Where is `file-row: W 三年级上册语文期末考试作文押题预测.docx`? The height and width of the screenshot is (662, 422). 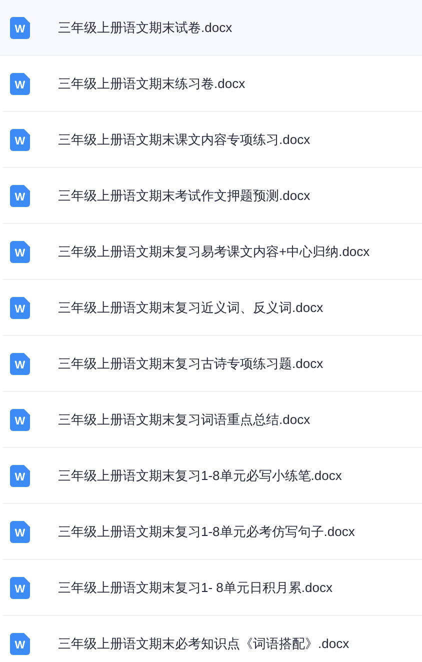 file-row: W 三年级上册语文期末考试作文押题预测.docx is located at coordinates (212, 196).